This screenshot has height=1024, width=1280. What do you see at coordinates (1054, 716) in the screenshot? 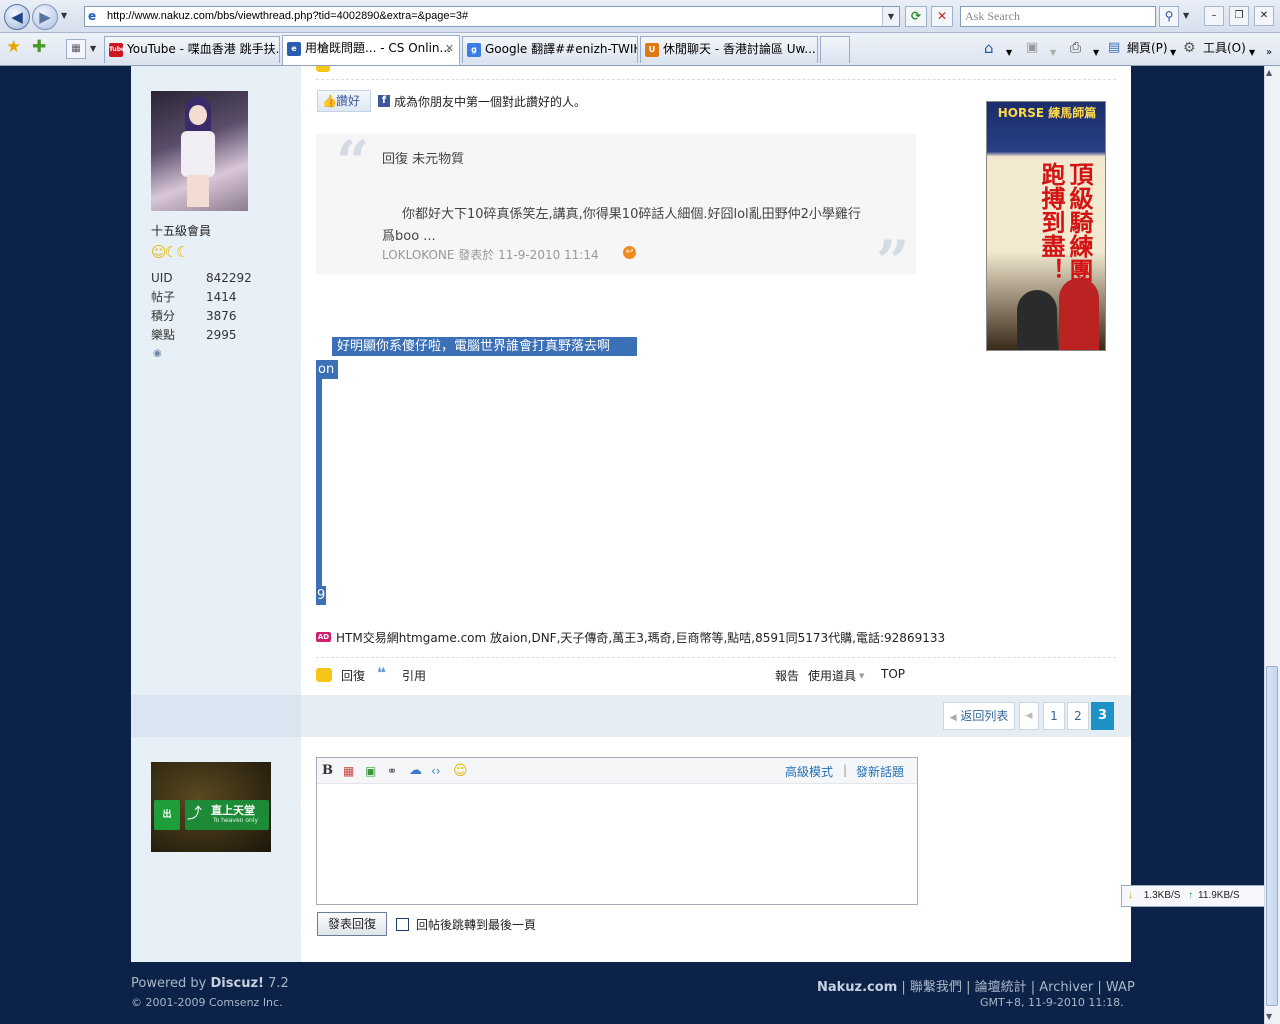
I see `page-link: 1` at bounding box center [1054, 716].